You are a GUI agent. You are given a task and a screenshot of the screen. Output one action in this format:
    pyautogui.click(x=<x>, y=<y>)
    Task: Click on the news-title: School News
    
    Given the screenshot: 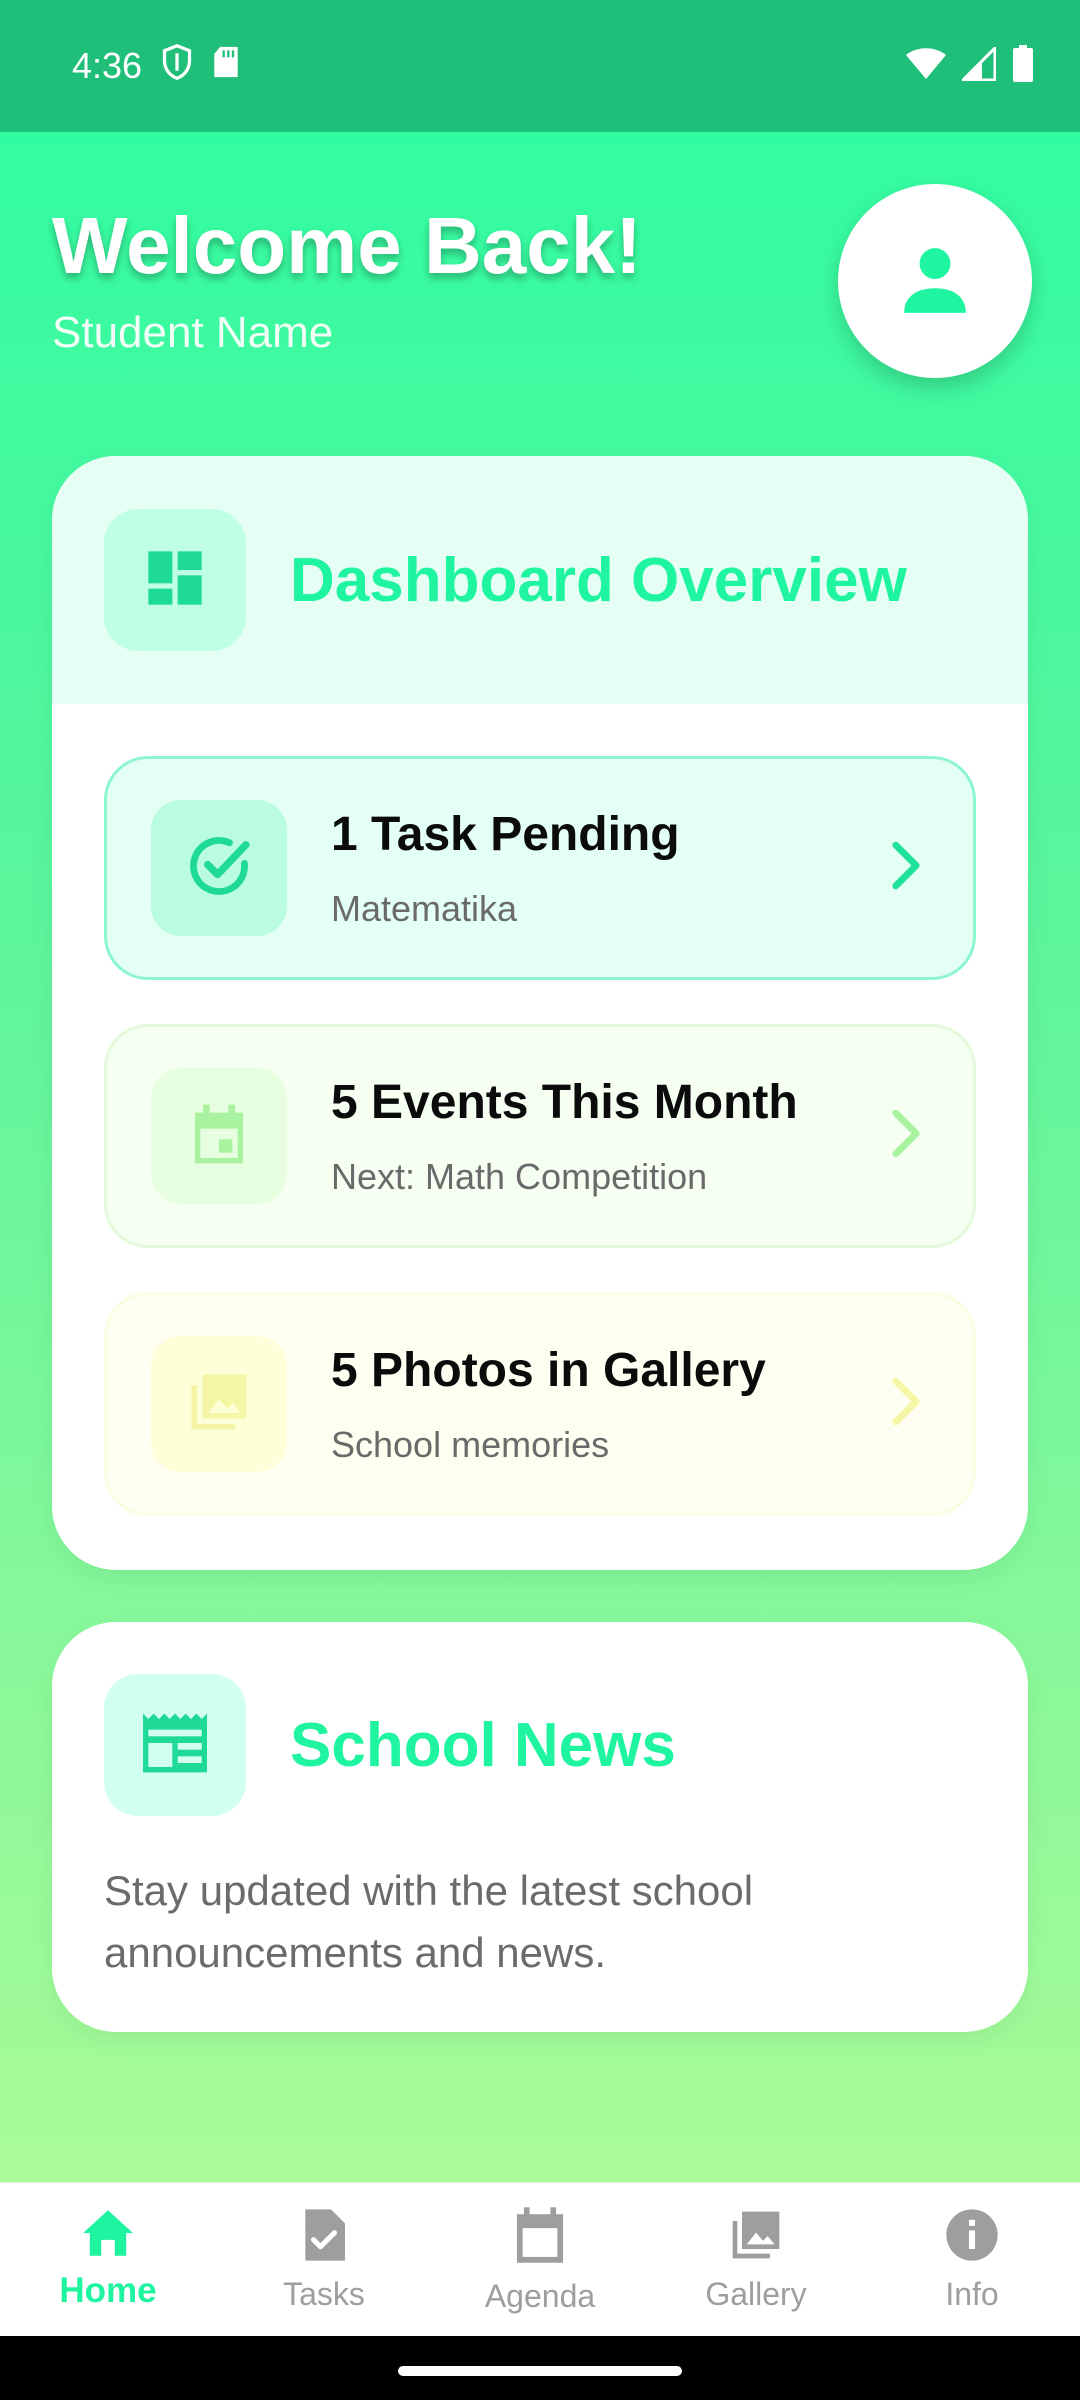 What is the action you would take?
    pyautogui.click(x=483, y=1745)
    